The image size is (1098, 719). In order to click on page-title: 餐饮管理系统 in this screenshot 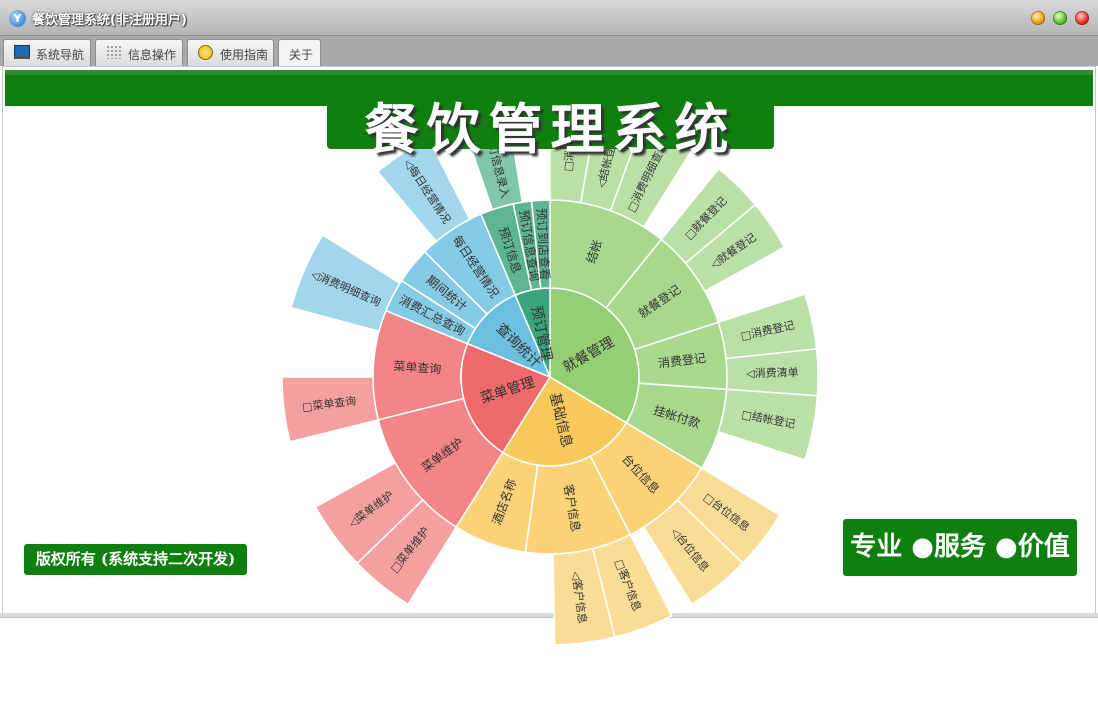, I will do `click(550, 129)`.